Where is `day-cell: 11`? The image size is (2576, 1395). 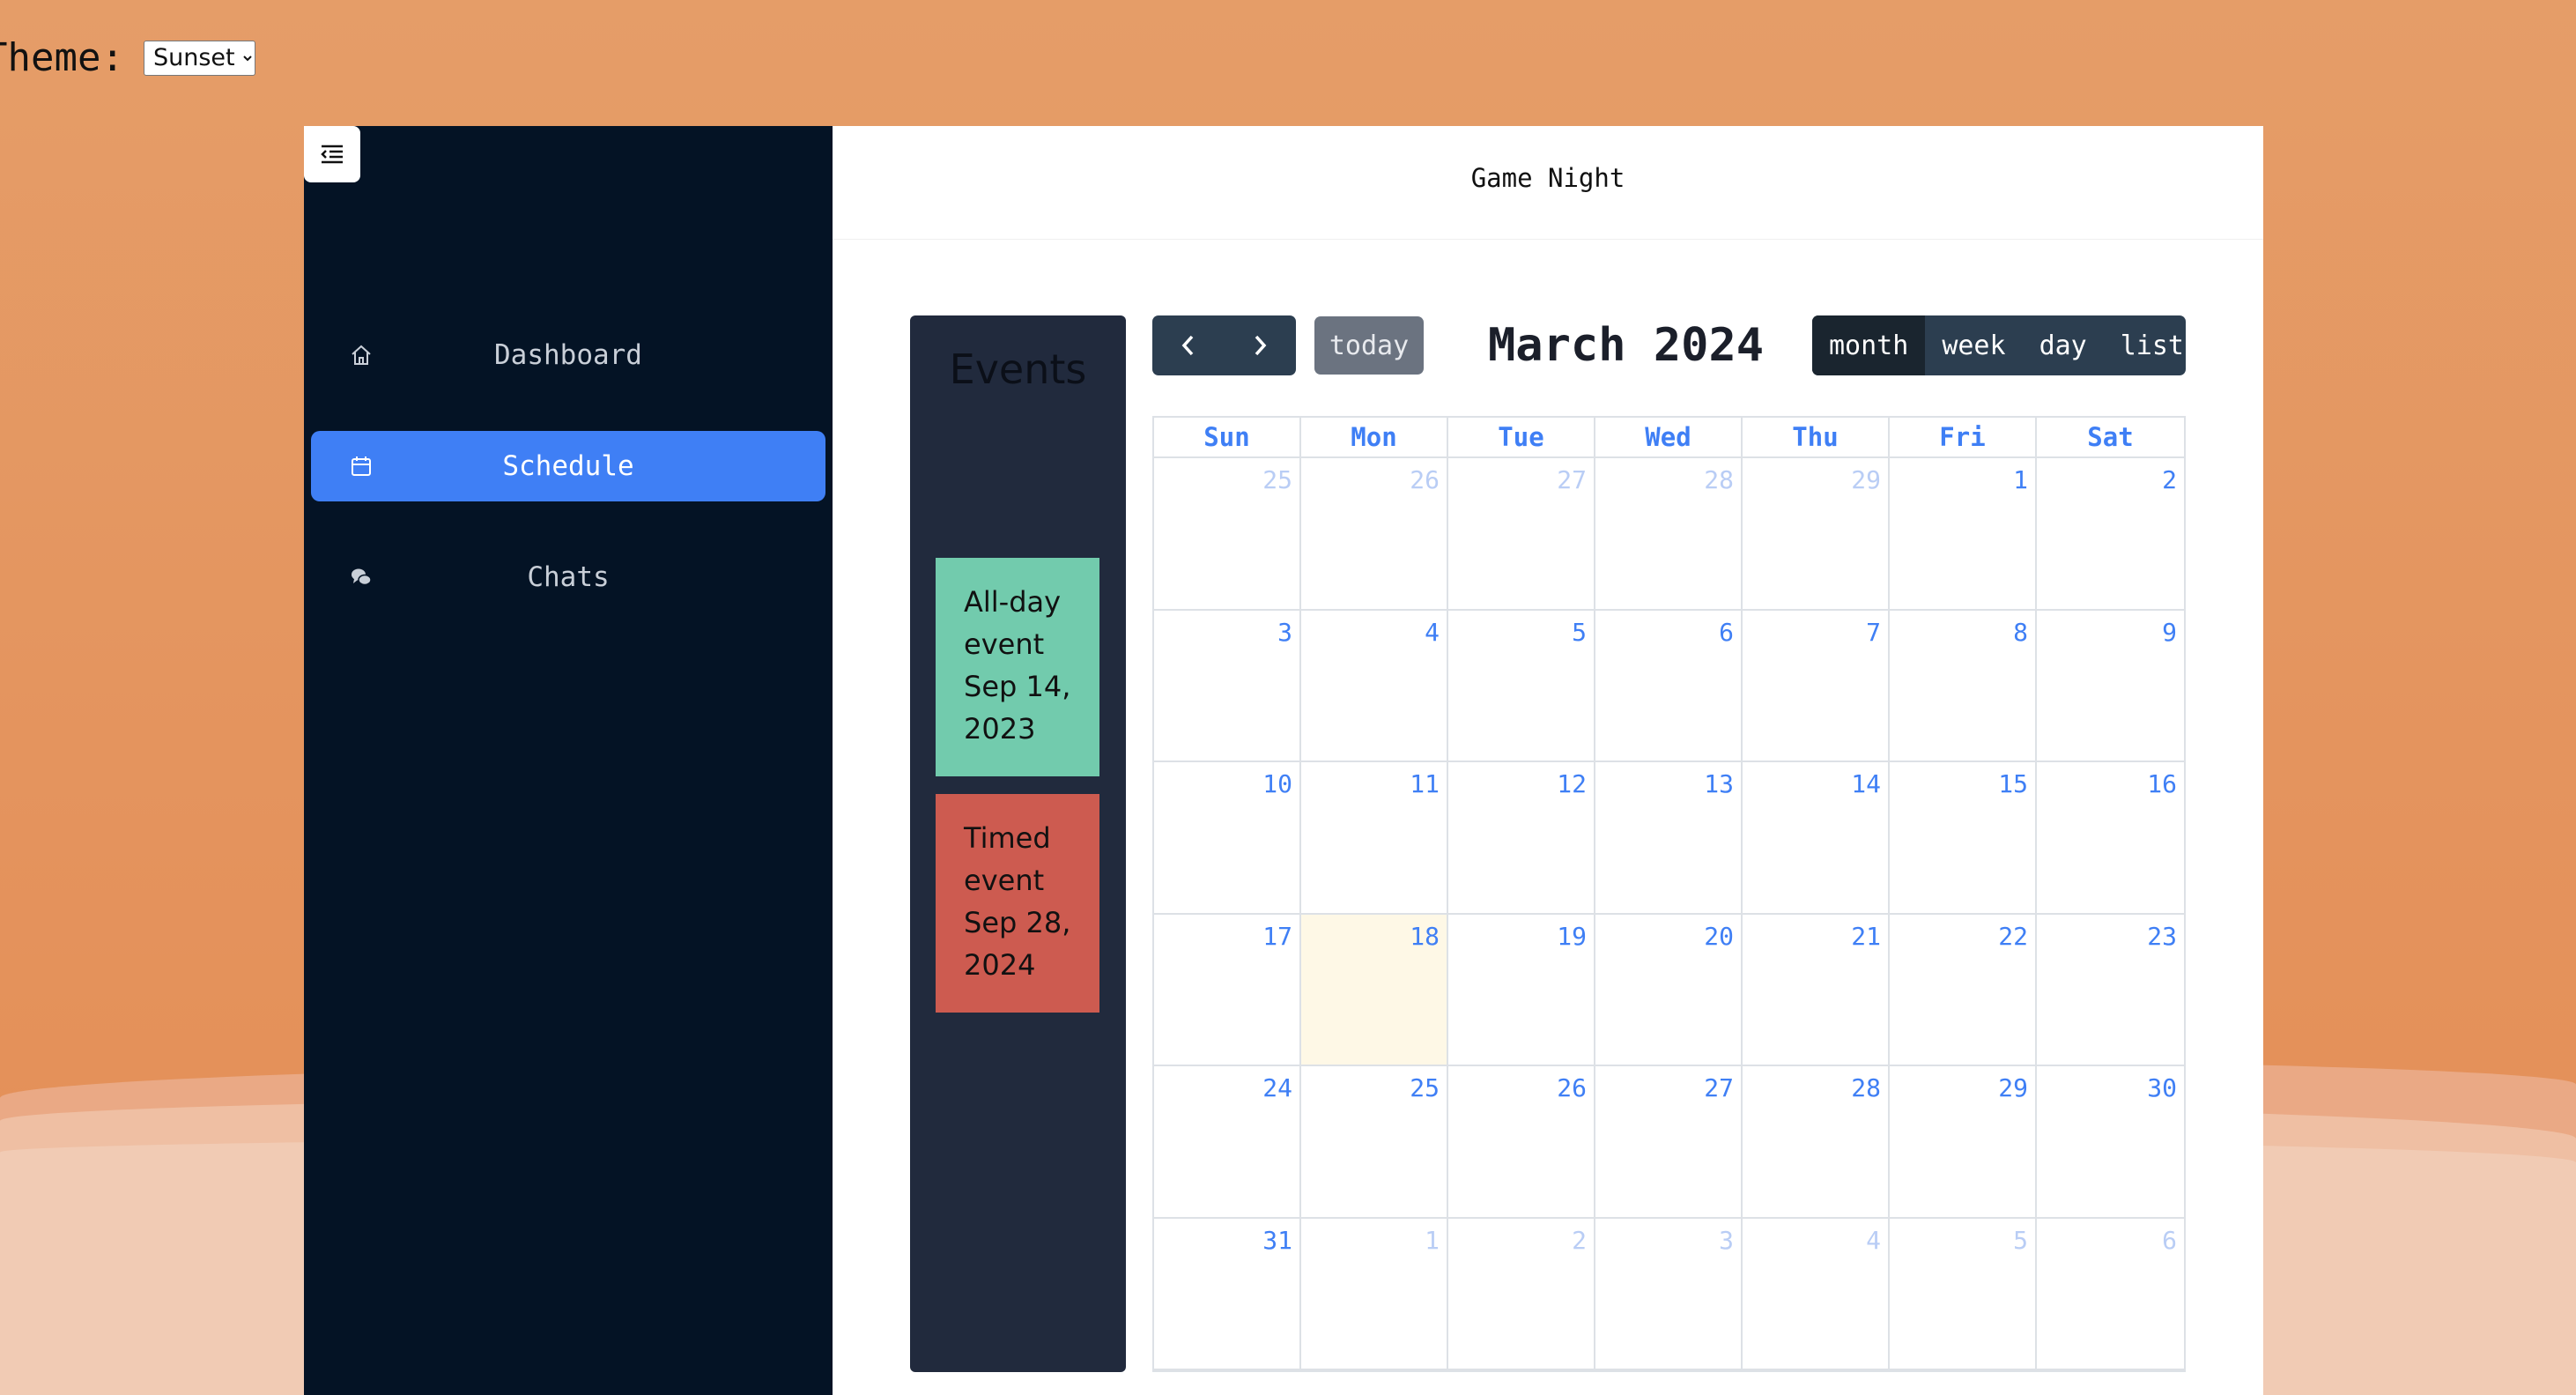
day-cell: 11 is located at coordinates (1374, 838).